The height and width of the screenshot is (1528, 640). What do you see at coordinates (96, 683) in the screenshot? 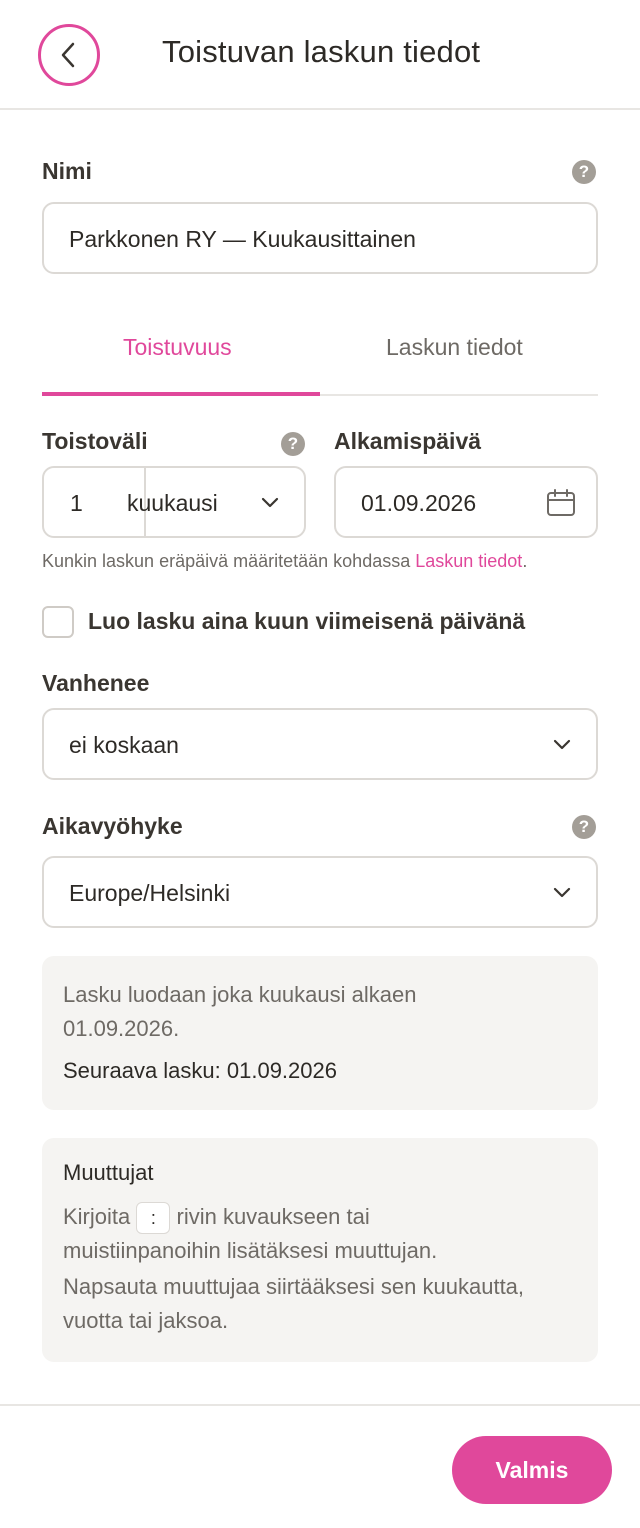
I see `expires-label: Vanhenee` at bounding box center [96, 683].